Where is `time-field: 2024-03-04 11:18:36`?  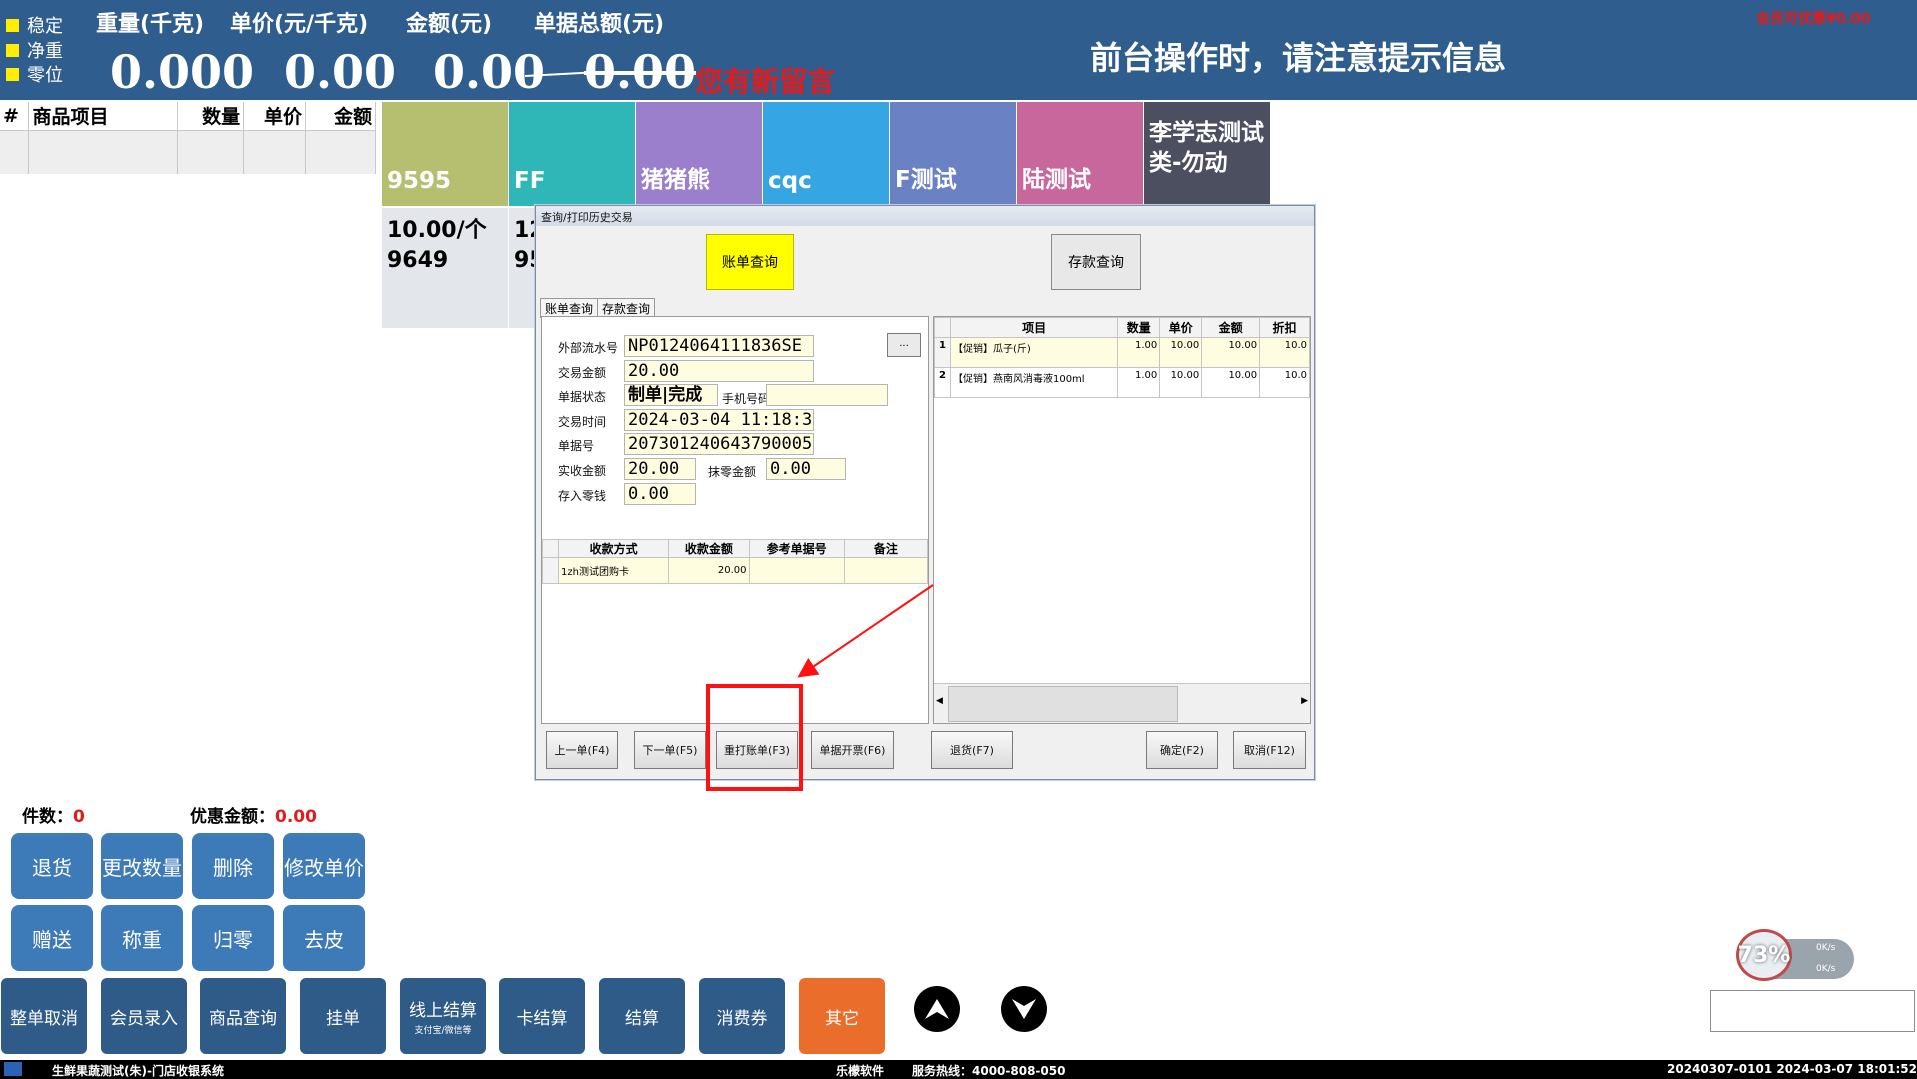
time-field: 2024-03-04 11:18:36 is located at coordinates (719, 420).